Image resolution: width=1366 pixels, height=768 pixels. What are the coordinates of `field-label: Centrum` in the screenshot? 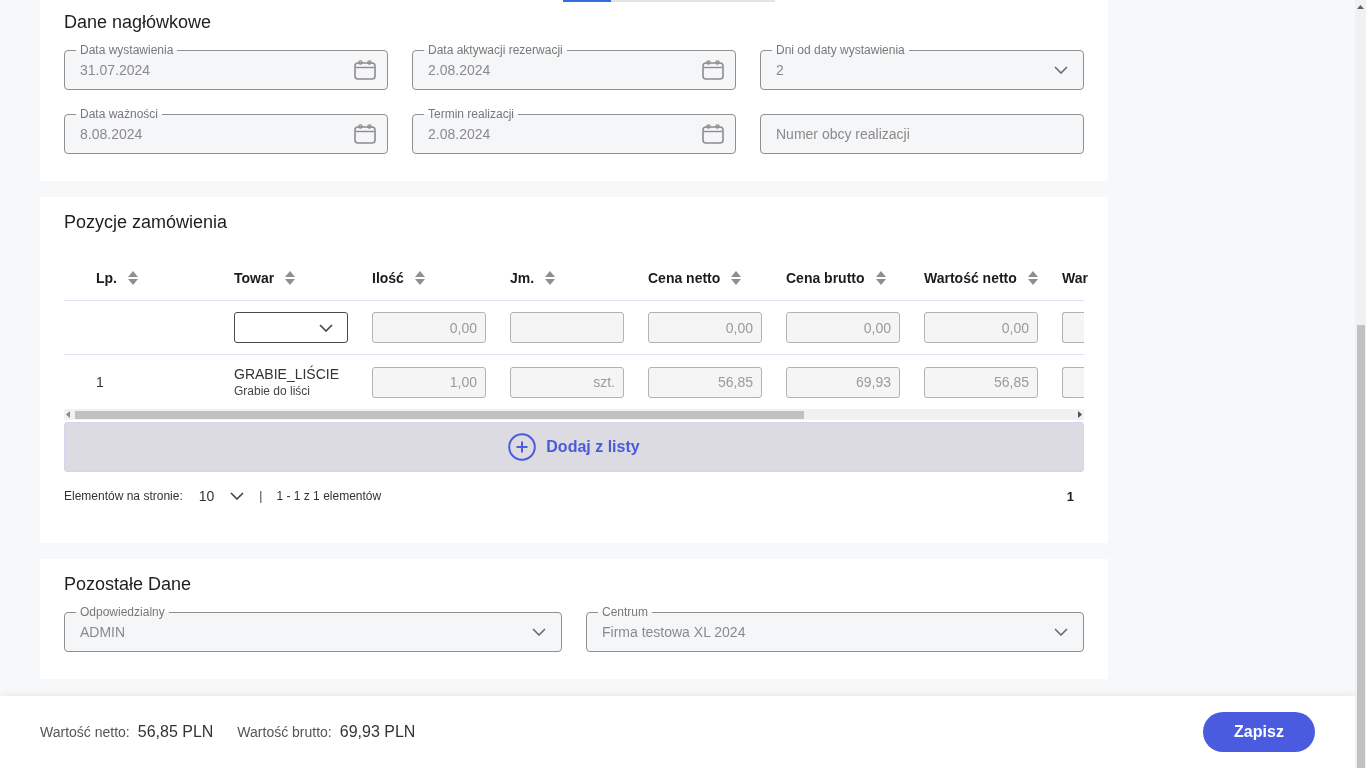 It's located at (625, 612).